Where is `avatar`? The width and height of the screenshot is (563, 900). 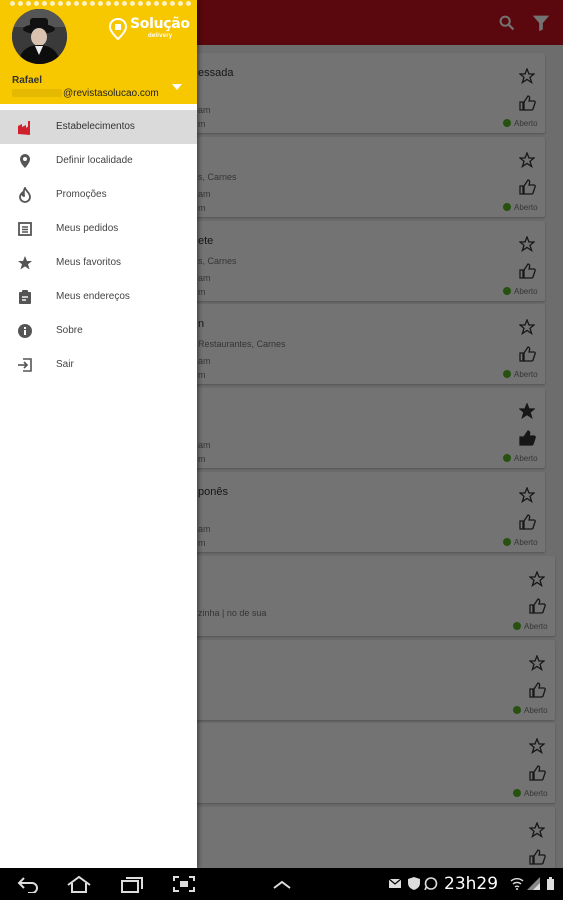 avatar is located at coordinates (39, 36).